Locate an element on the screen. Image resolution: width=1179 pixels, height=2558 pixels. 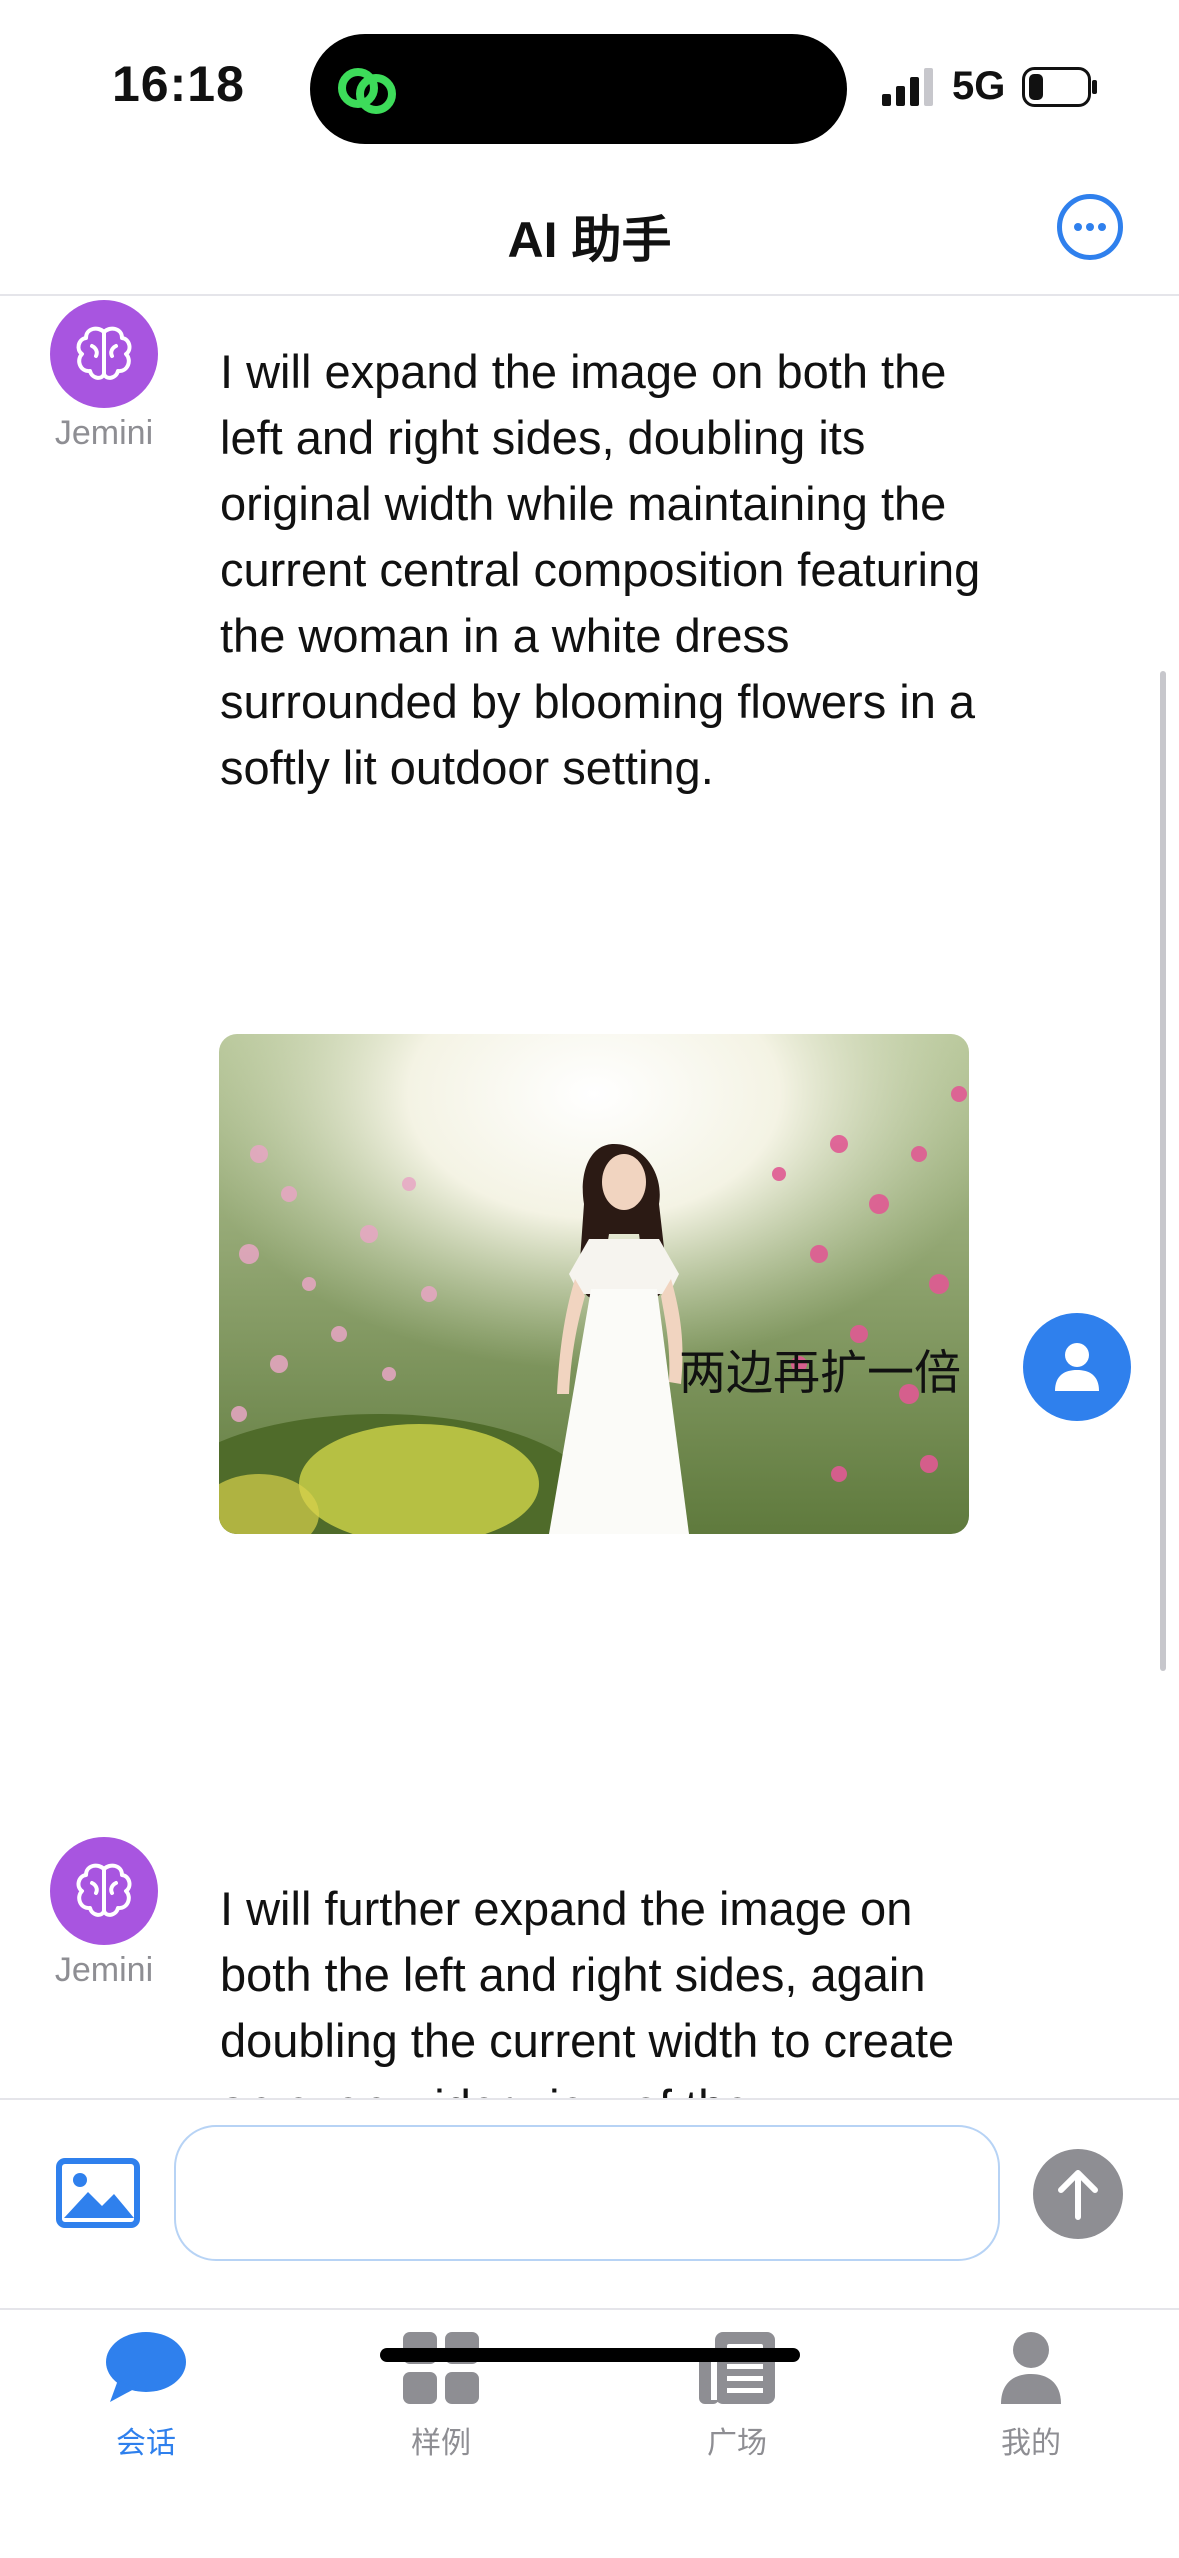
generated-image is located at coordinates (594, 1284).